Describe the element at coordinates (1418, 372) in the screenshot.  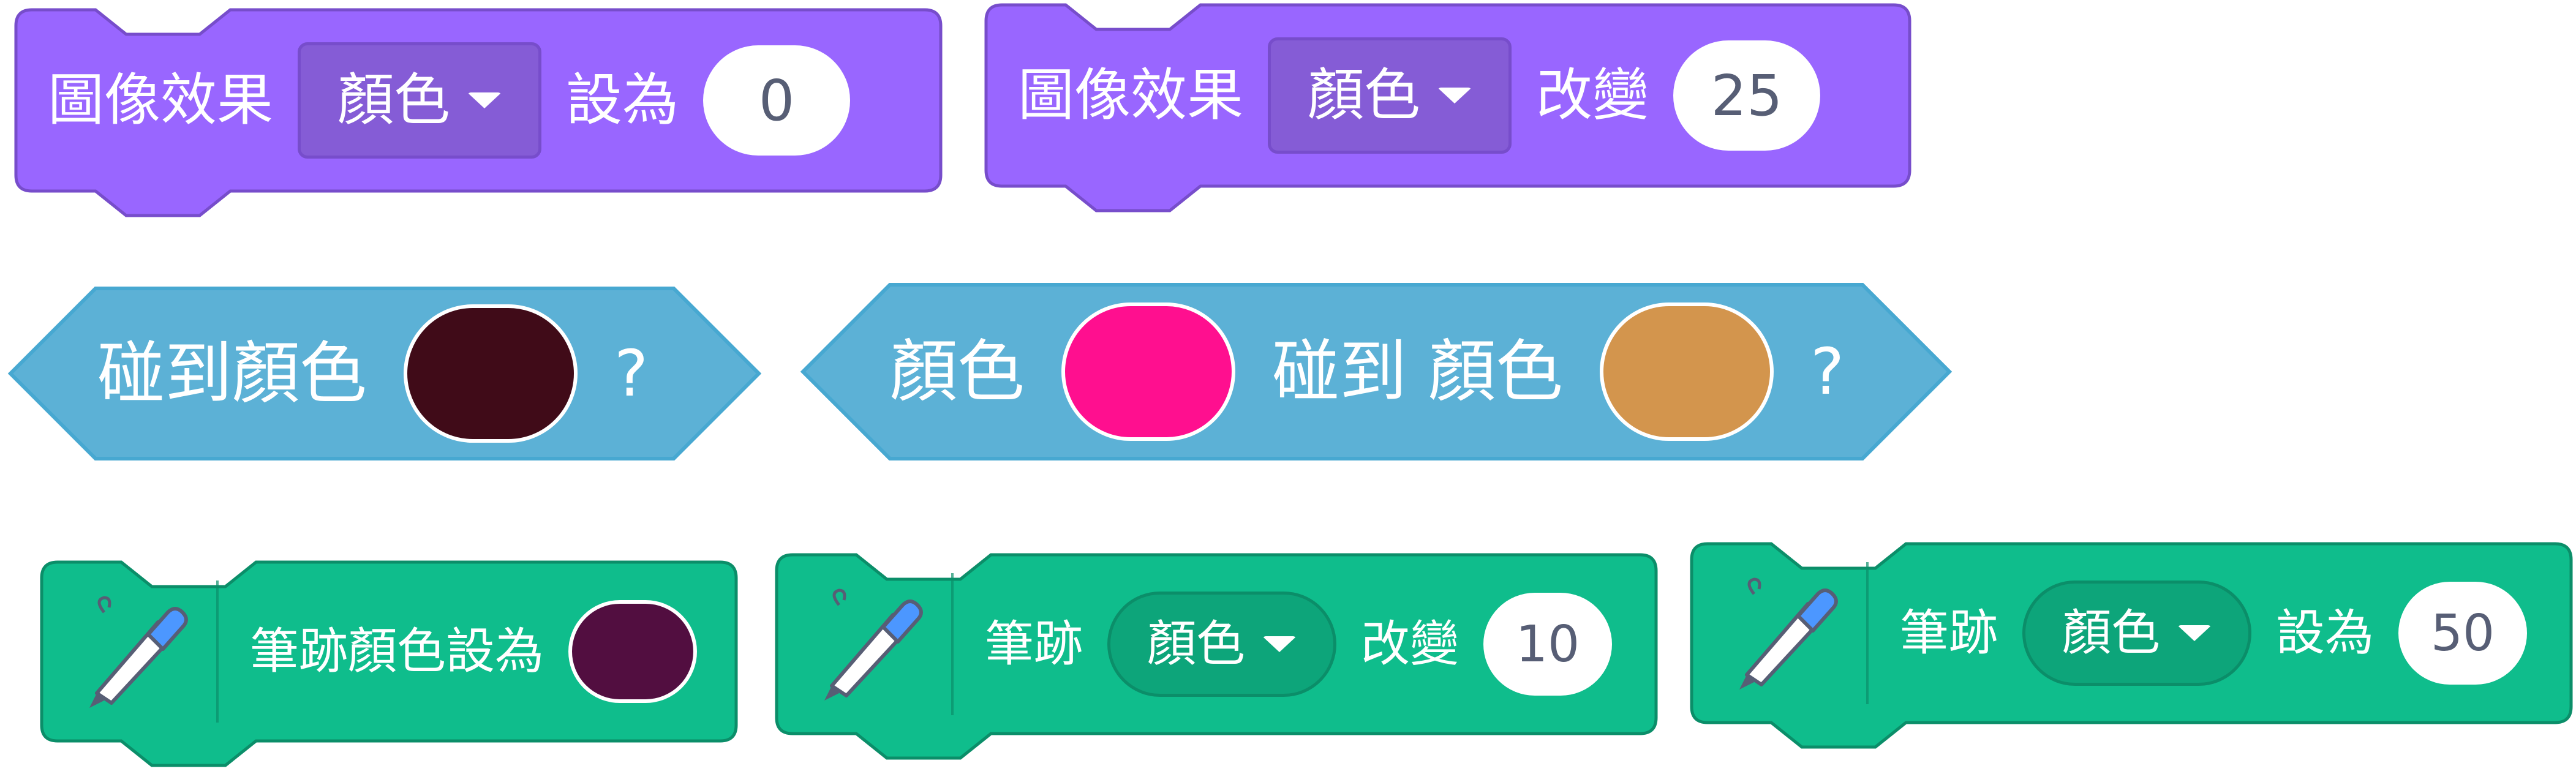
I see `block-label-2: 碰到 顏色` at that location.